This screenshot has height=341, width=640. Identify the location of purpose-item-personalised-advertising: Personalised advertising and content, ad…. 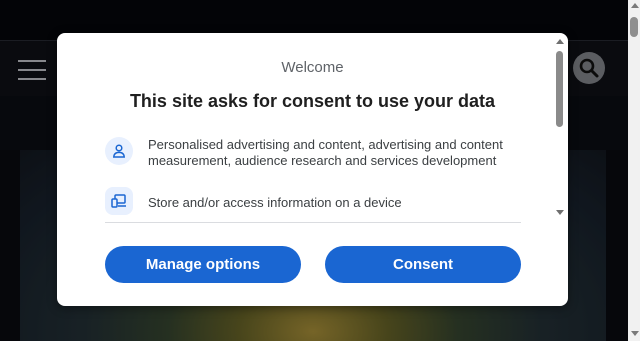
(313, 155).